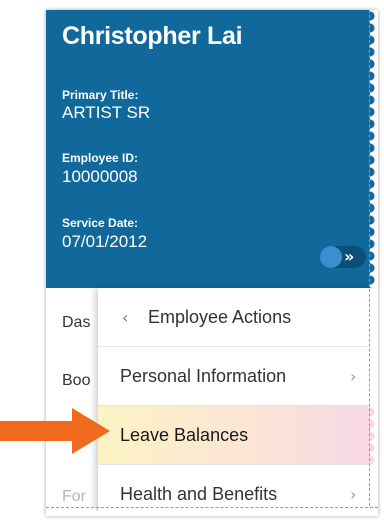 The height and width of the screenshot is (525, 384). I want to click on menu-item-personal-information: Personal Information ›, so click(238, 376).